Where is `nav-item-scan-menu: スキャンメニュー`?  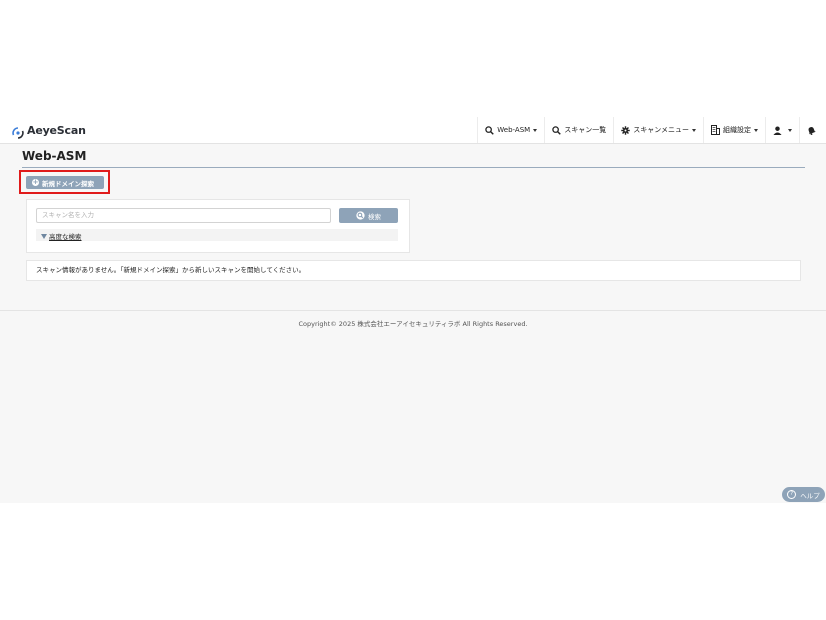
nav-item-scan-menu: スキャンメニュー is located at coordinates (658, 130).